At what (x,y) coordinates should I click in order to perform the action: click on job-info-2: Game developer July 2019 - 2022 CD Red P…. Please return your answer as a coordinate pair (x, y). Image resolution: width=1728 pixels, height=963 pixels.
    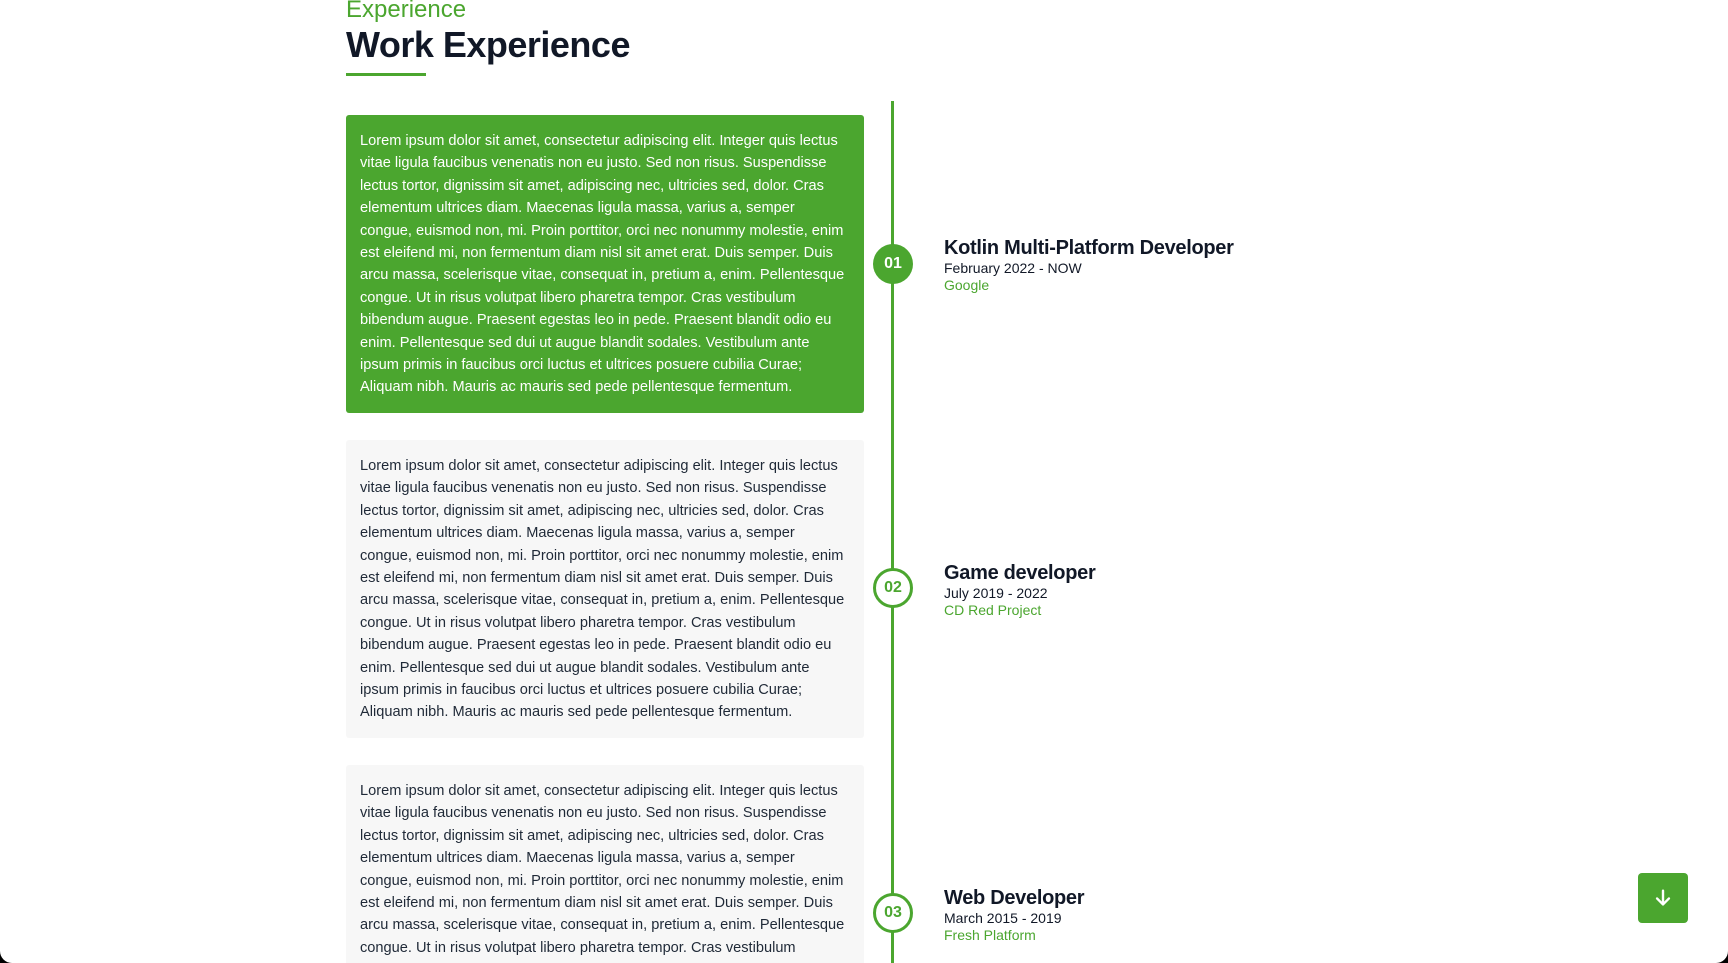
    Looking at the image, I should click on (1020, 590).